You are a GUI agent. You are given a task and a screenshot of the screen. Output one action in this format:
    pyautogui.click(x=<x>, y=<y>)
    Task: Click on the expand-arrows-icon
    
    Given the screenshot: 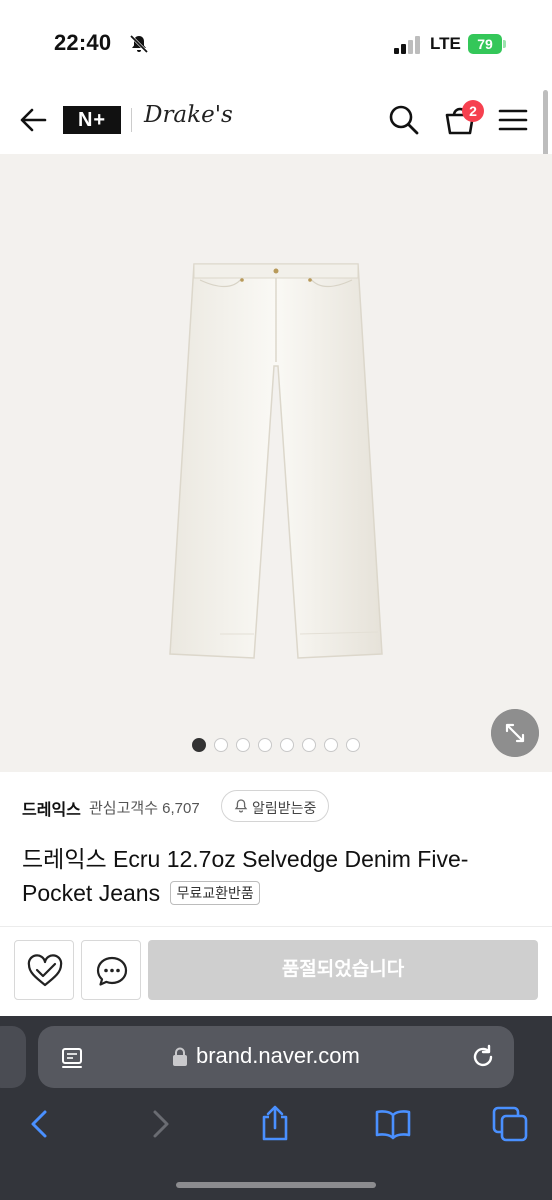 What is the action you would take?
    pyautogui.click(x=515, y=733)
    